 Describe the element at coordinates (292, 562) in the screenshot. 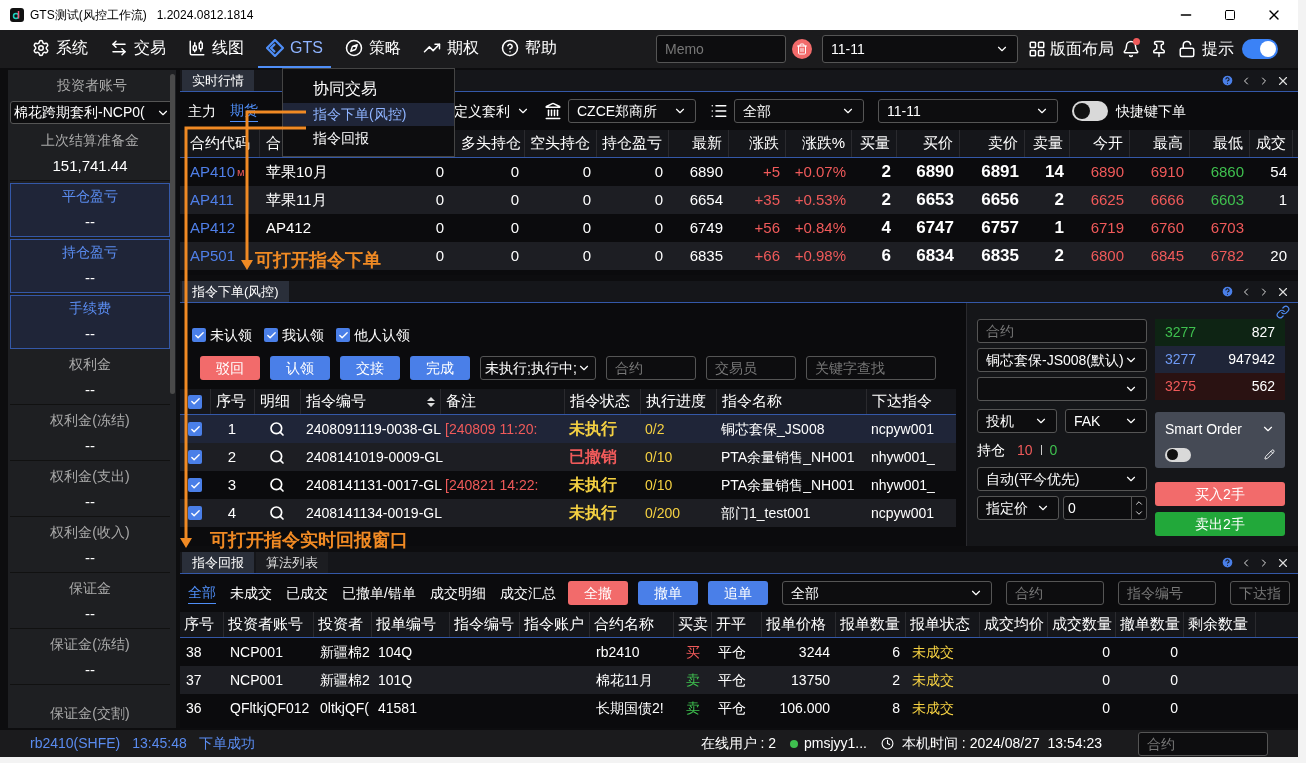

I see `panel-tab: 算法列表` at that location.